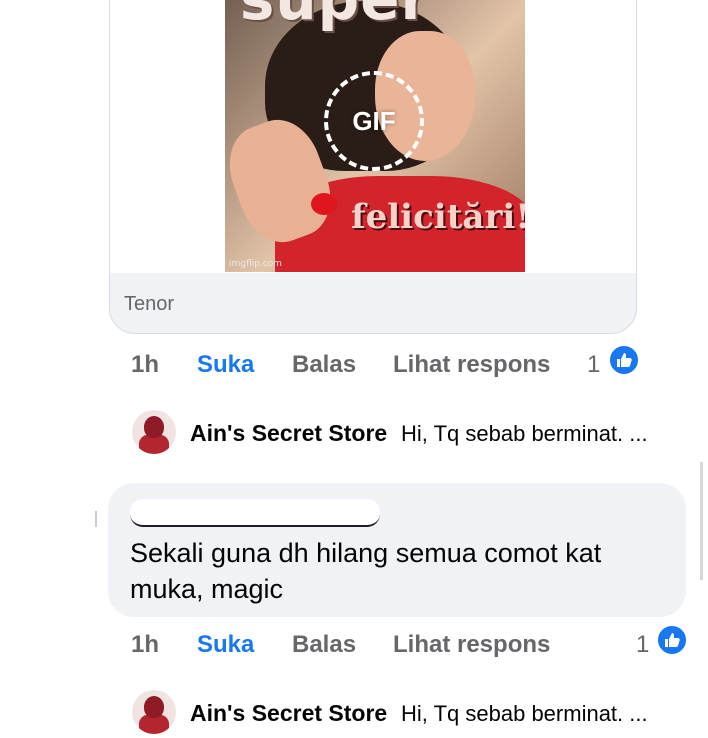 Image resolution: width=708 pixels, height=738 pixels. What do you see at coordinates (701, 521) in the screenshot?
I see `scrollbar-track` at bounding box center [701, 521].